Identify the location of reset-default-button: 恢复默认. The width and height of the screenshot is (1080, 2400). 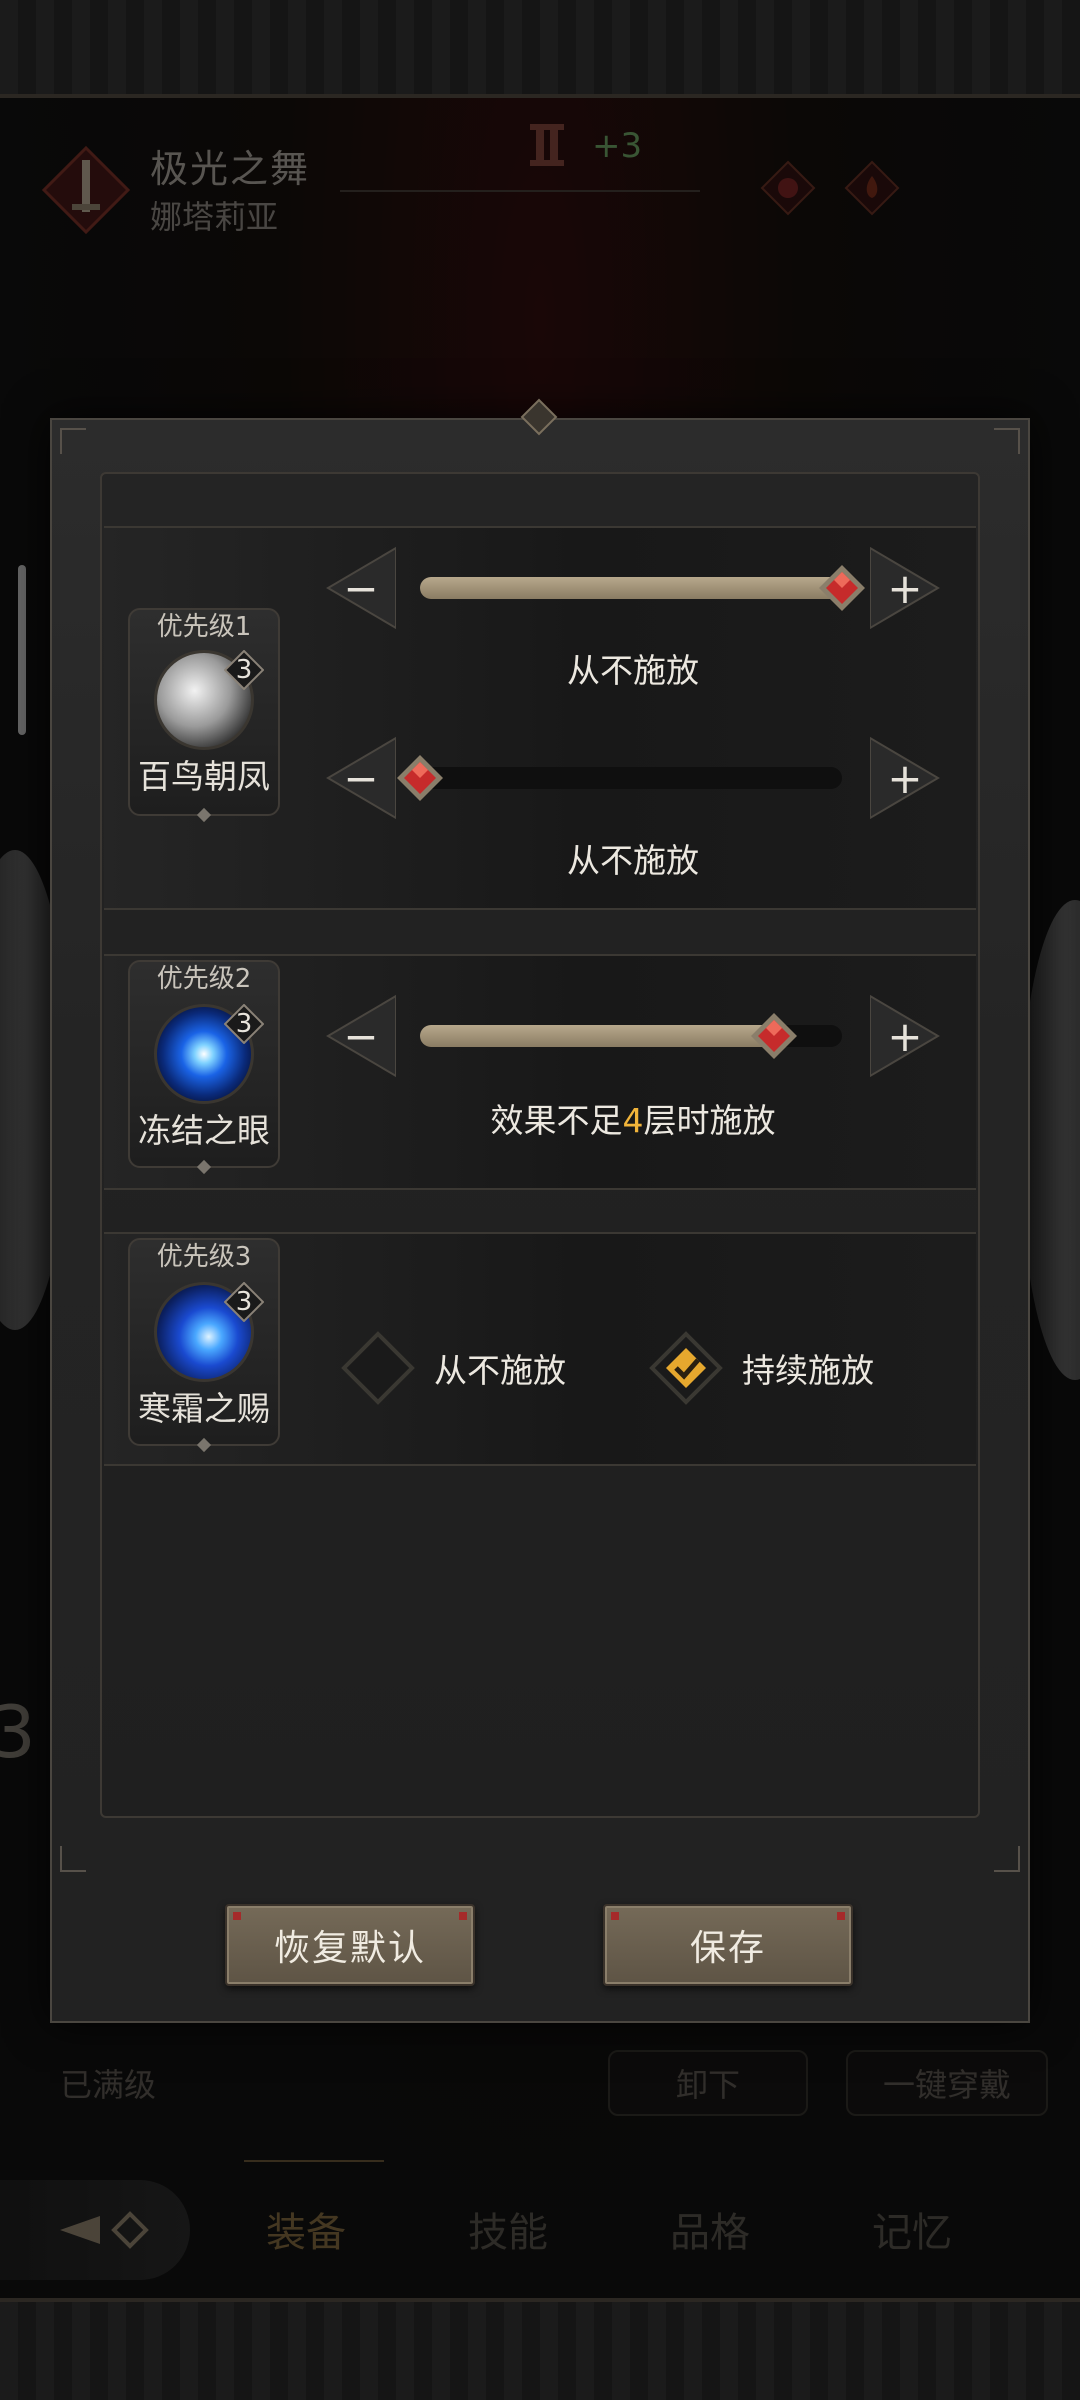
(350, 1945).